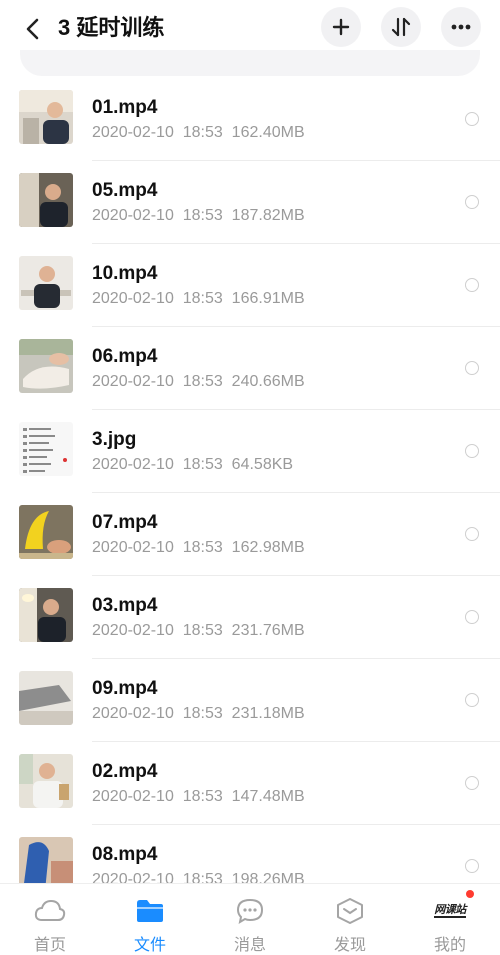 Image resolution: width=500 pixels, height=955 pixels. I want to click on file-name: 09.mp4, so click(125, 688).